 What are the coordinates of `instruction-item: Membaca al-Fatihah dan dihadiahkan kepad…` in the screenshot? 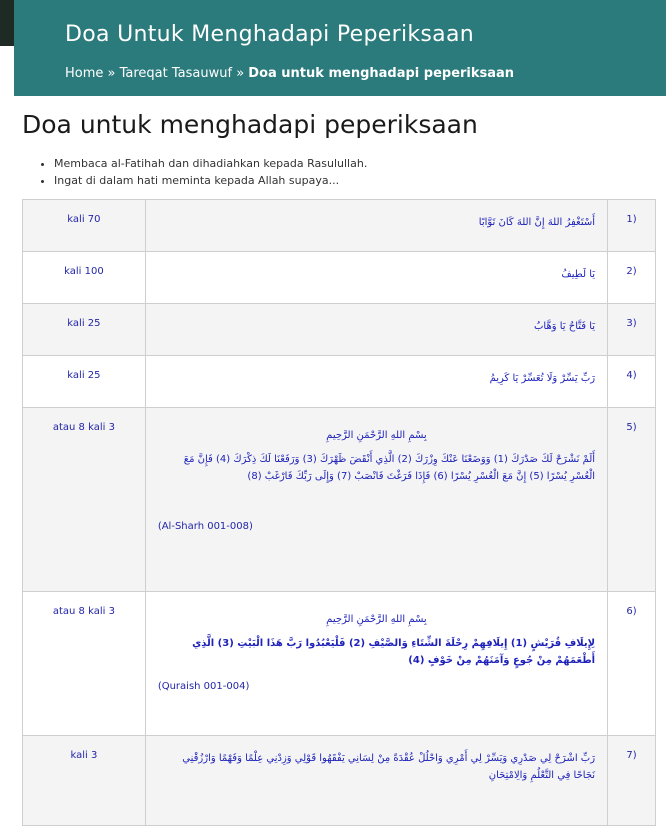 It's located at (210, 163).